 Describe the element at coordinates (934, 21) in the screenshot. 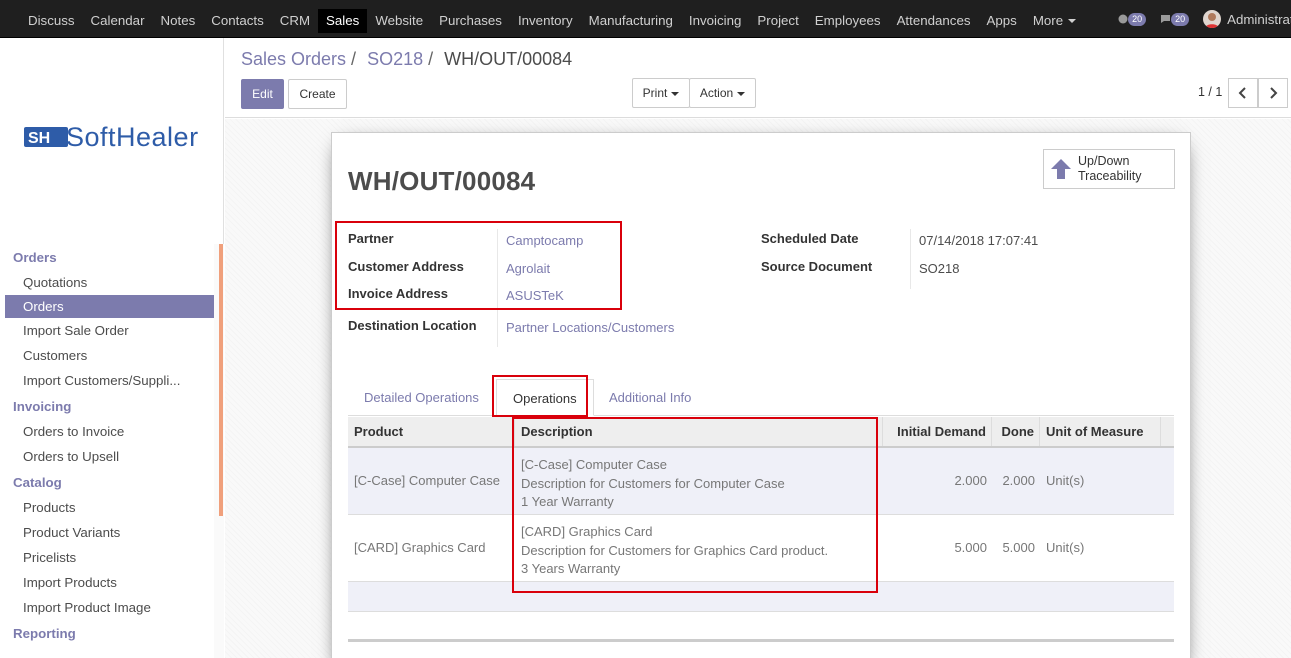

I see `nav-attendances: Attendances` at that location.